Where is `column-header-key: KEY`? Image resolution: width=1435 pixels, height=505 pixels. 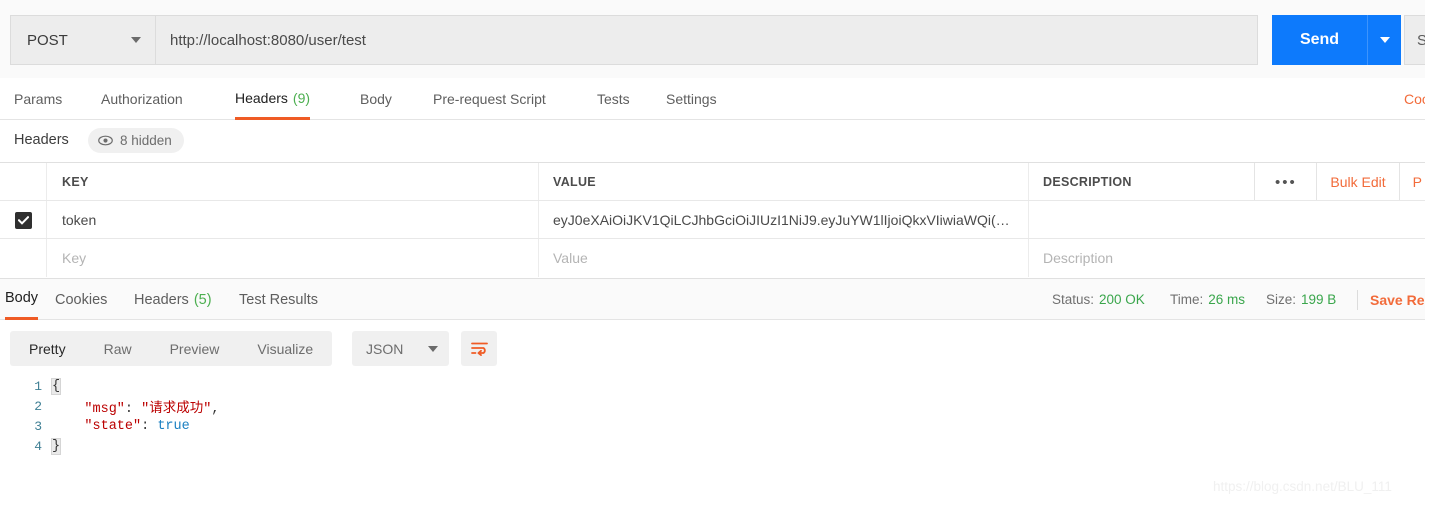
column-header-key: KEY is located at coordinates (293, 182).